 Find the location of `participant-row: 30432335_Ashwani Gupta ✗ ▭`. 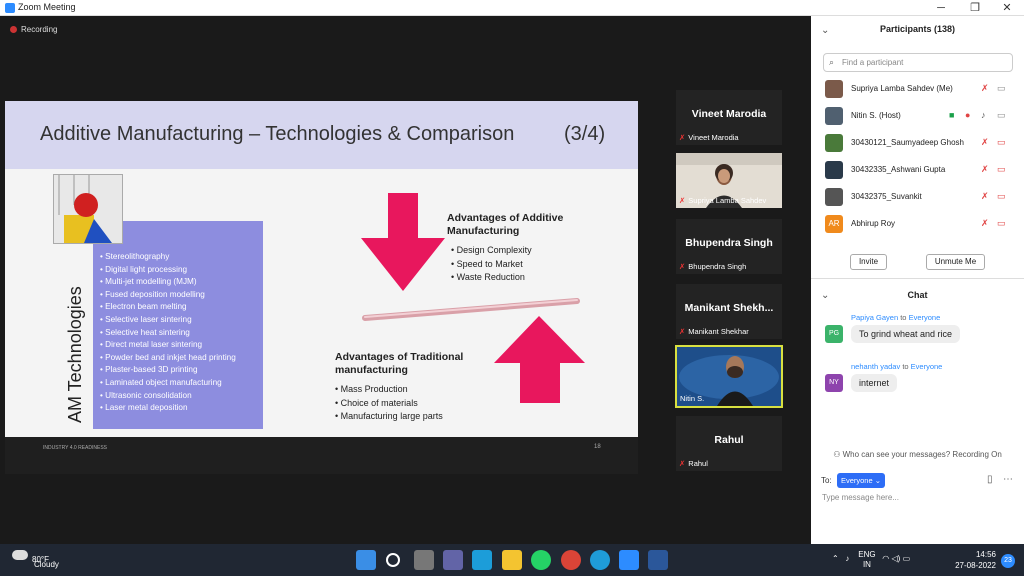

participant-row: 30432335_Ashwani Gupta ✗ ▭ is located at coordinates (920, 170).